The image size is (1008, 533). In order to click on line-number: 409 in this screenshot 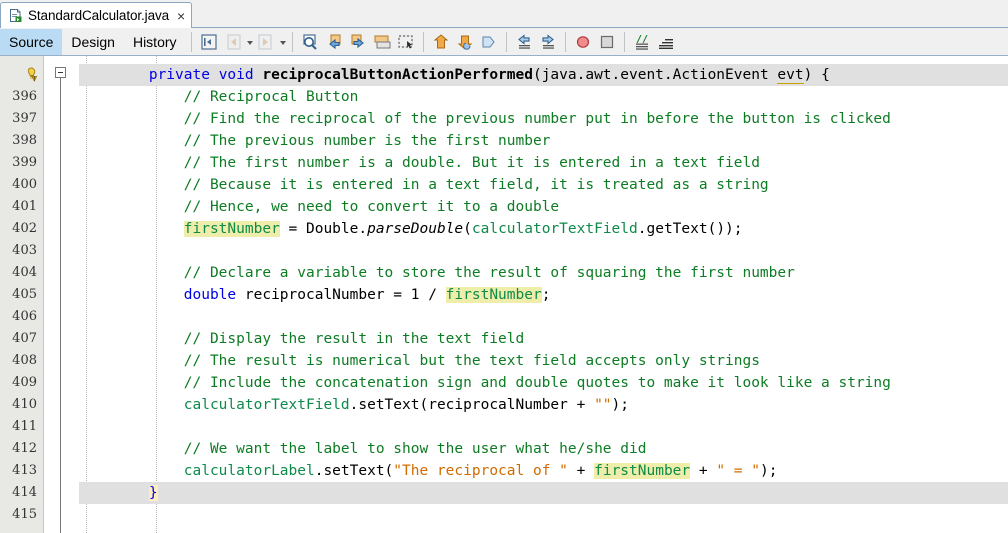, I will do `click(24, 382)`.